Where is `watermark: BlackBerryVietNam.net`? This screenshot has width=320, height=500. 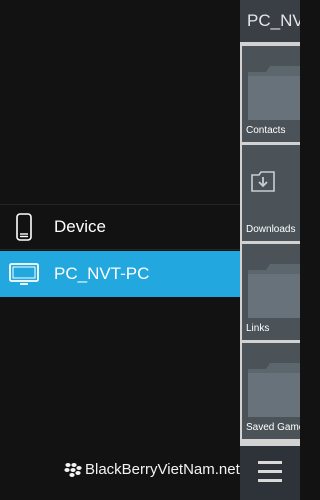
watermark: BlackBerryVietNam.net is located at coordinates (152, 469).